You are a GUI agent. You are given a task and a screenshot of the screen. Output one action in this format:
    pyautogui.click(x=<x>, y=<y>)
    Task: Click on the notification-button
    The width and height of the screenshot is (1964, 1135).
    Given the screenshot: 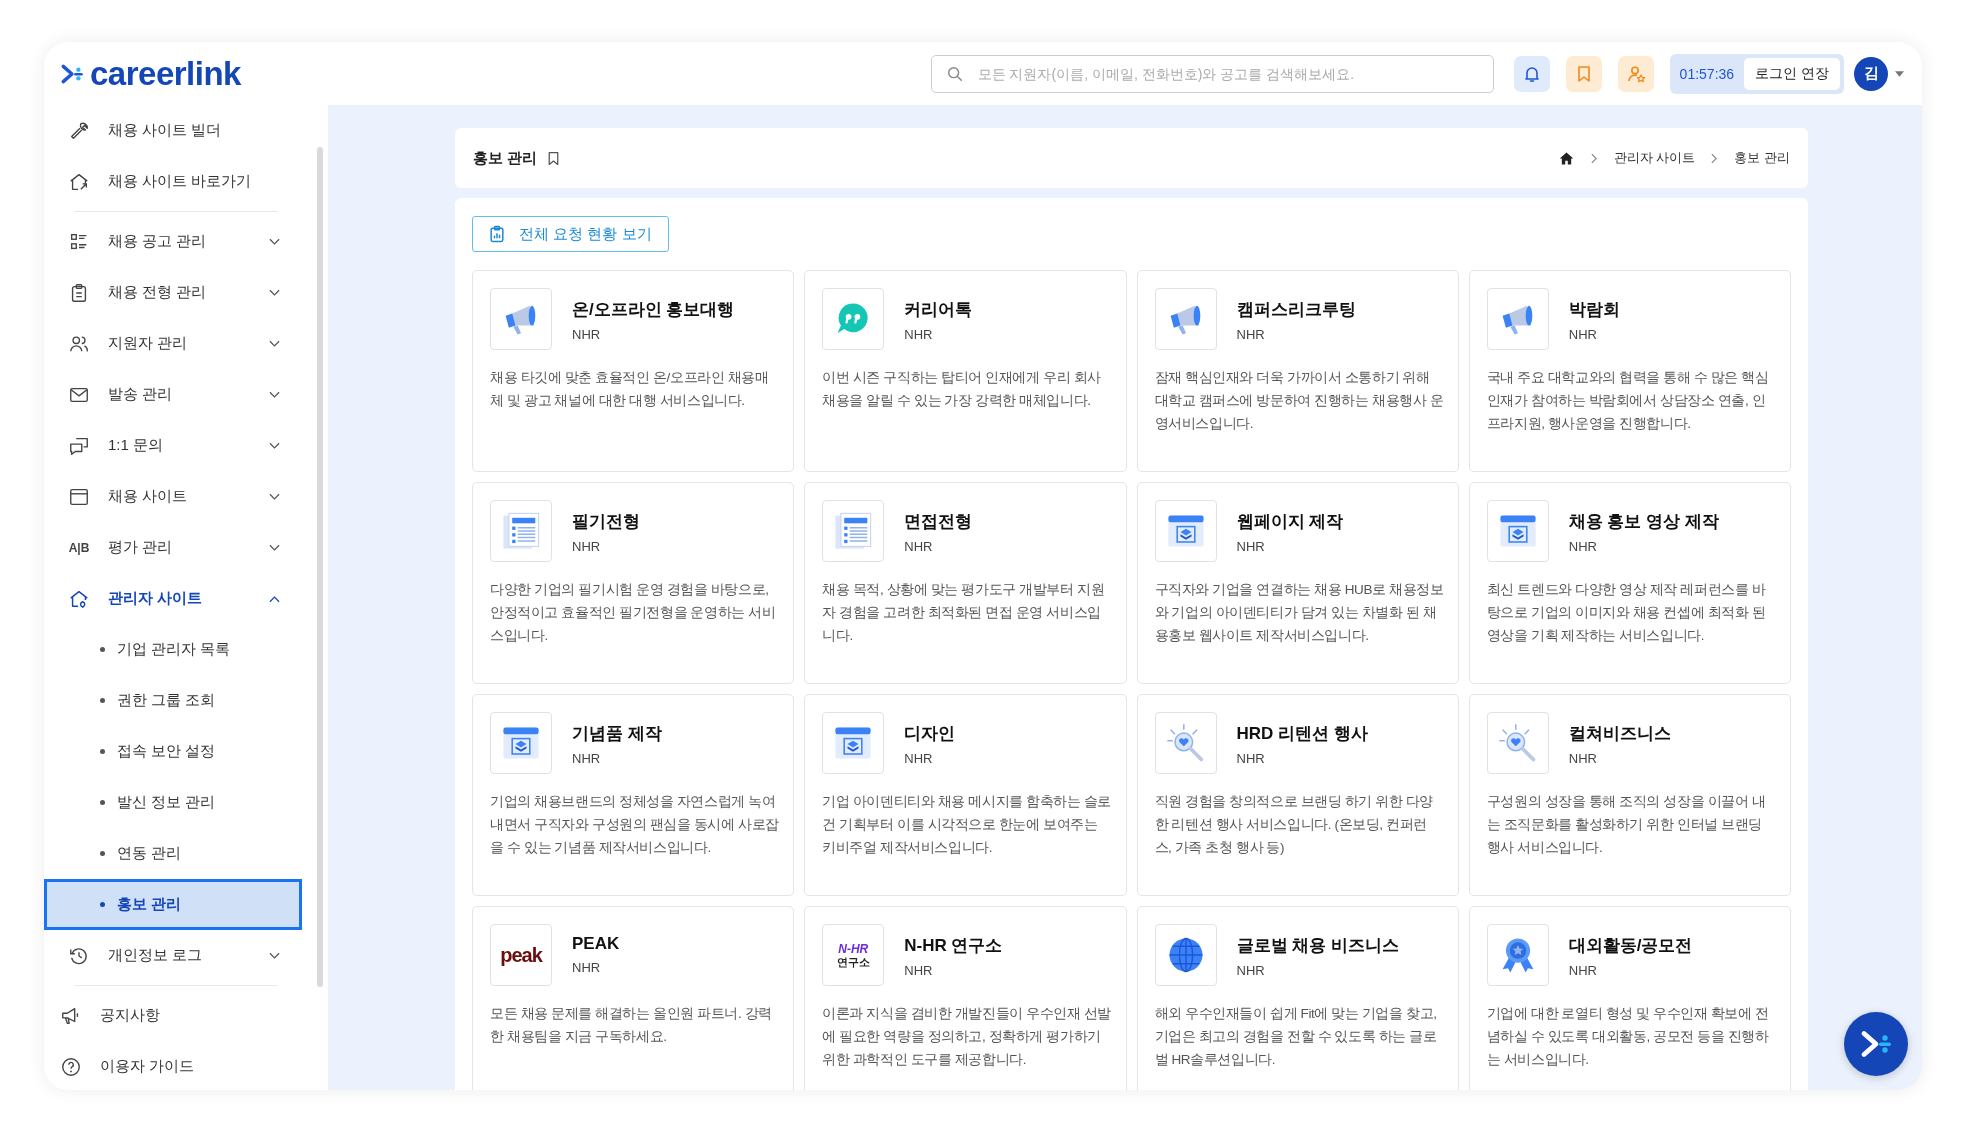 What is the action you would take?
    pyautogui.click(x=1531, y=73)
    